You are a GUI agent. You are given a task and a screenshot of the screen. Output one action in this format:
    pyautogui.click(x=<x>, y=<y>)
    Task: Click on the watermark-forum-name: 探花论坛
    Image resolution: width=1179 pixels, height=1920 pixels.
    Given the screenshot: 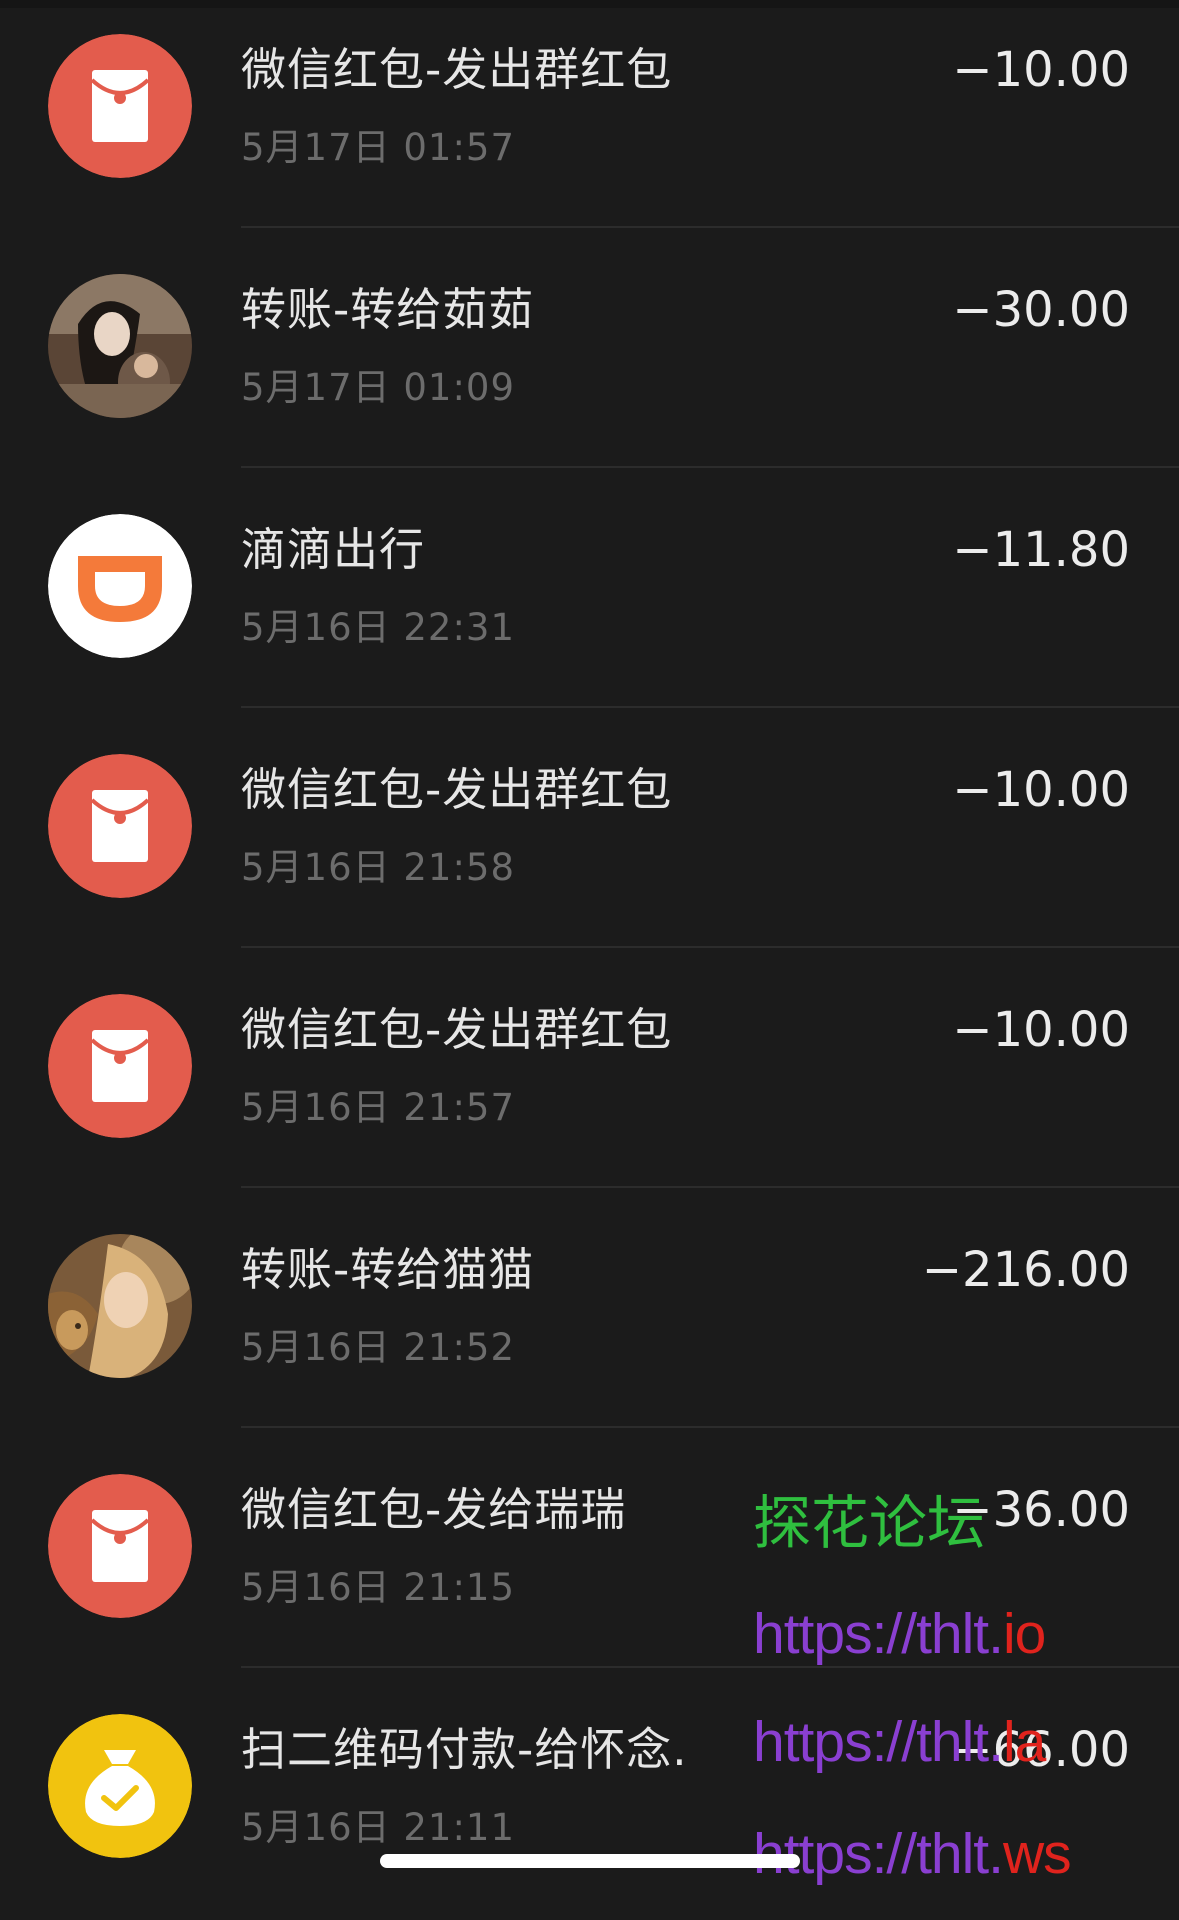 What is the action you would take?
    pyautogui.click(x=869, y=1523)
    